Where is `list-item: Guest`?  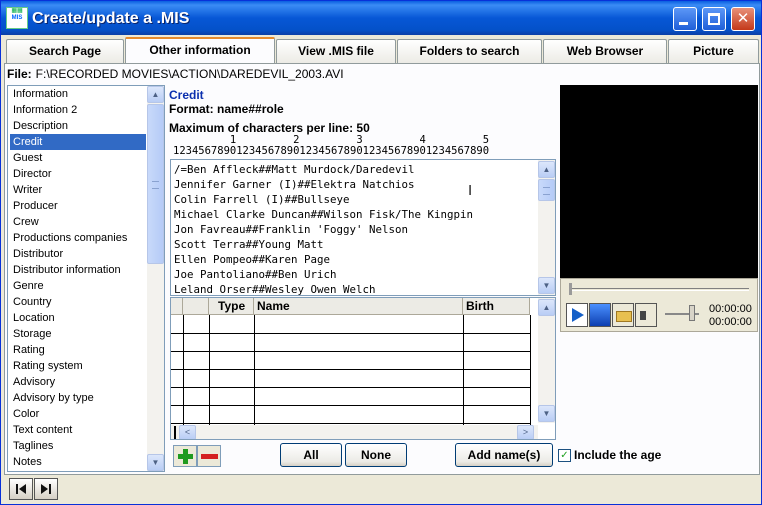
list-item: Guest is located at coordinates (78, 158).